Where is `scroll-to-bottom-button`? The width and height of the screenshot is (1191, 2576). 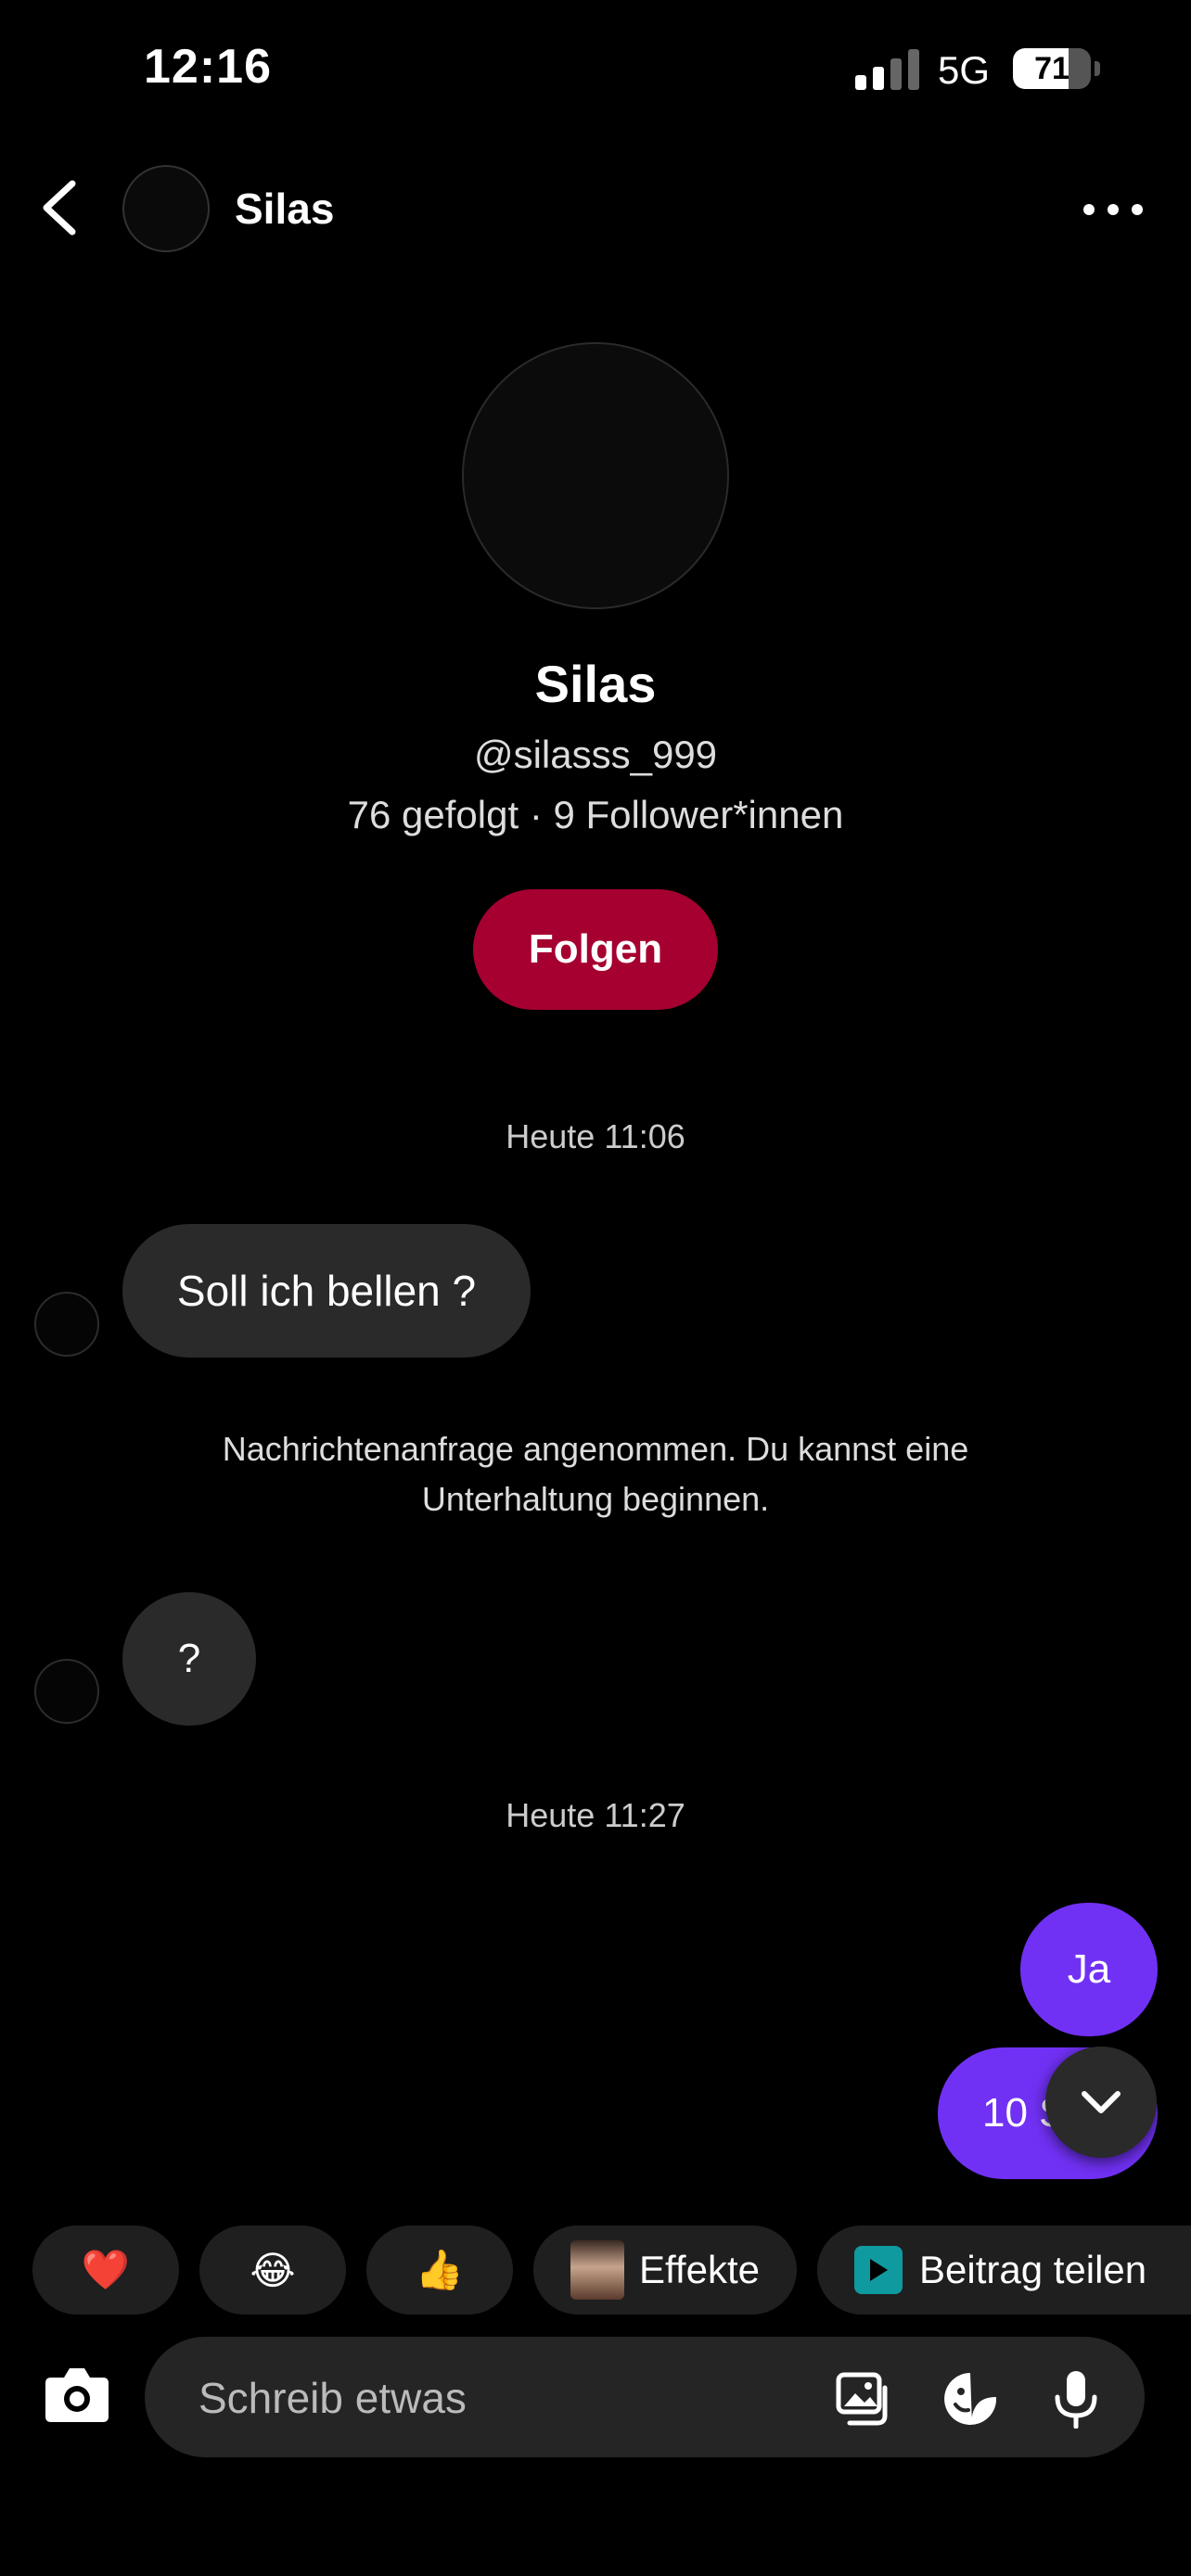 scroll-to-bottom-button is located at coordinates (1101, 2102).